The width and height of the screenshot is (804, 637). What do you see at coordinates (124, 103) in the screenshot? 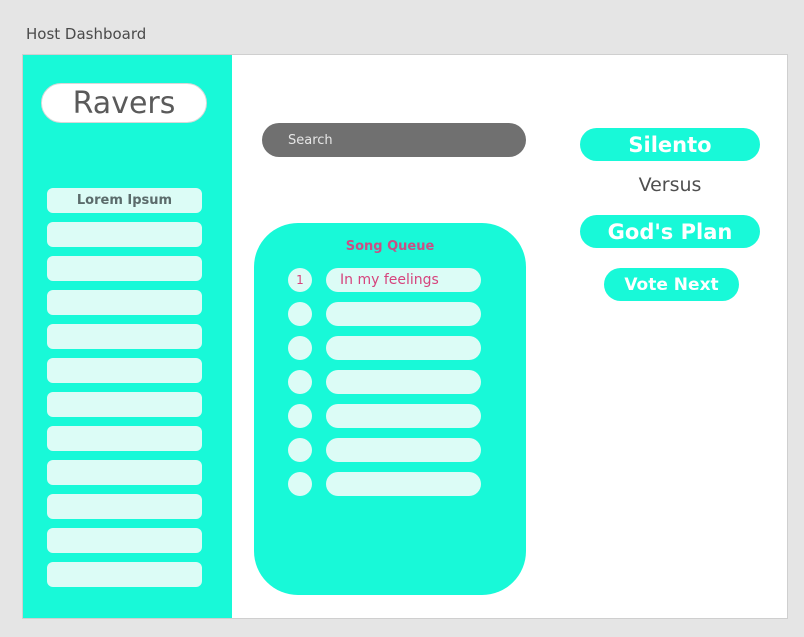
I see `brand-logo: Ravers` at bounding box center [124, 103].